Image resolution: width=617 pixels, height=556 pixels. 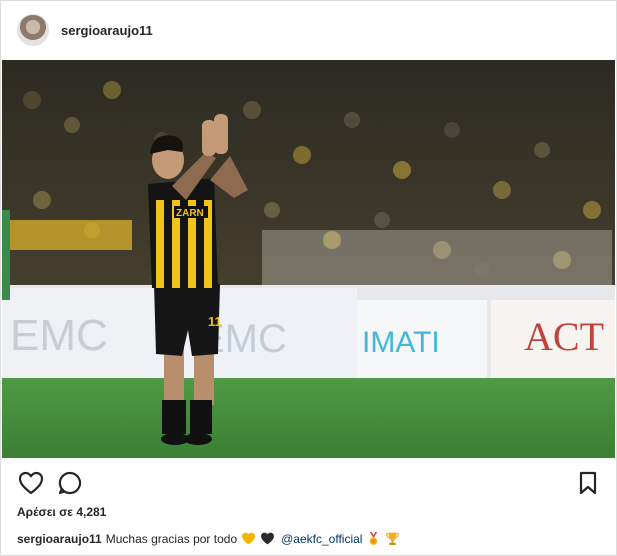 What do you see at coordinates (61, 512) in the screenshot?
I see `likes-count: Αρέσει σε 4,281` at bounding box center [61, 512].